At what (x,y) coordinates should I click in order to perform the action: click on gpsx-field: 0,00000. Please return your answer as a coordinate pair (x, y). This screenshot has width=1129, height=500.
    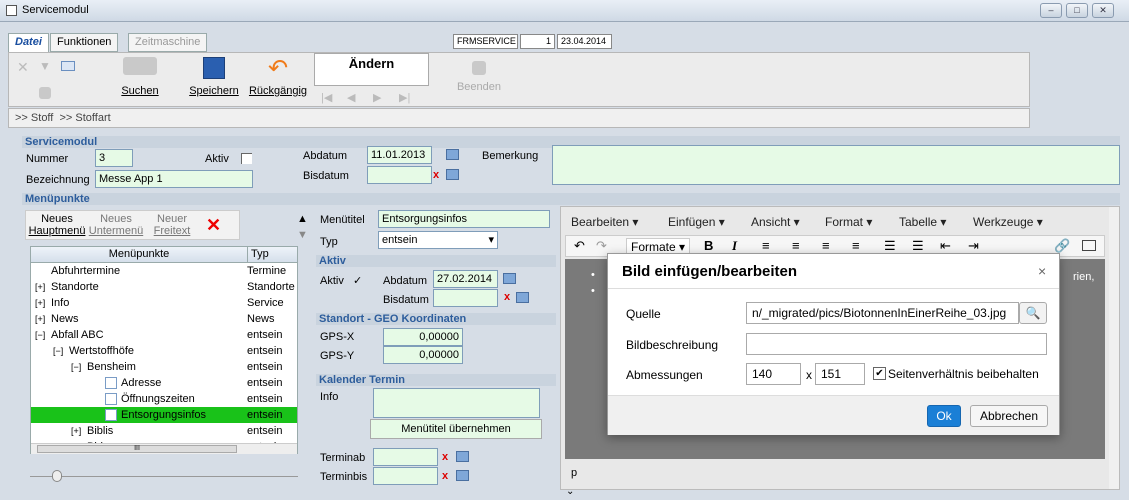
    Looking at the image, I should click on (423, 337).